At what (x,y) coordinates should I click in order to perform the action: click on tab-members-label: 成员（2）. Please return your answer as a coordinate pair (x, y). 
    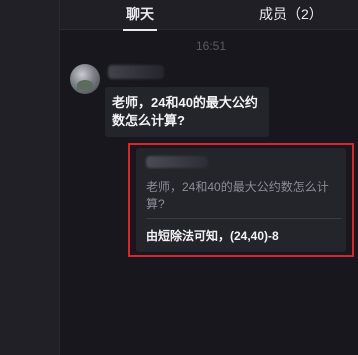
    Looking at the image, I should click on (291, 14).